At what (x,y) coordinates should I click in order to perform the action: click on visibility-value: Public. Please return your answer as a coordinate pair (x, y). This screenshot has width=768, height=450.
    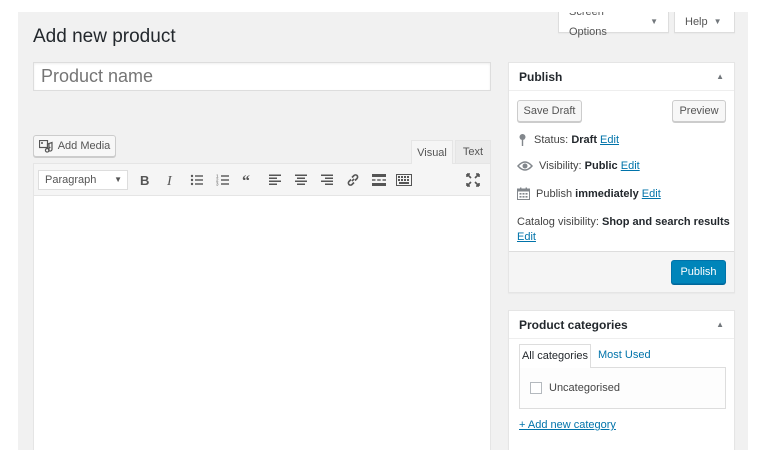
    Looking at the image, I should click on (601, 166).